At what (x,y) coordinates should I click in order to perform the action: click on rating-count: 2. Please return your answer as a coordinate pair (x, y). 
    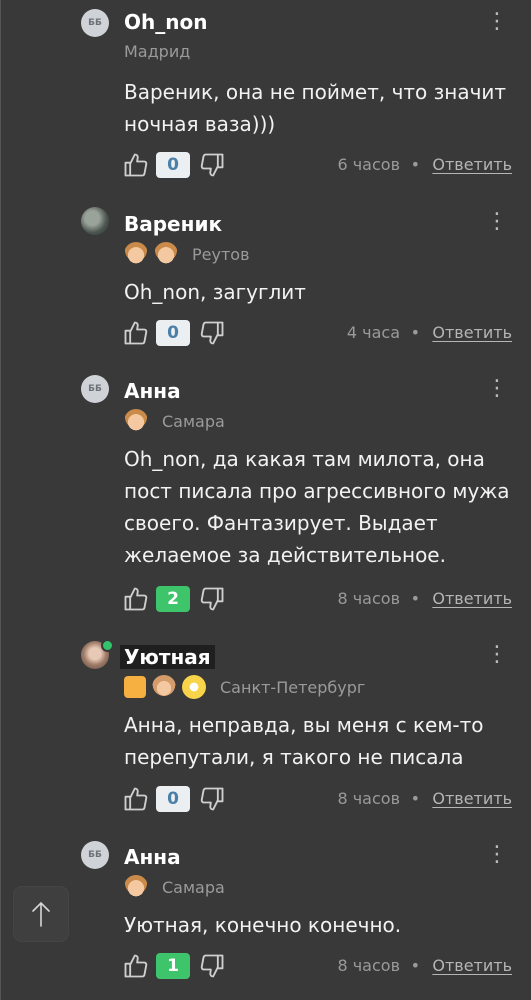
    Looking at the image, I should click on (173, 599).